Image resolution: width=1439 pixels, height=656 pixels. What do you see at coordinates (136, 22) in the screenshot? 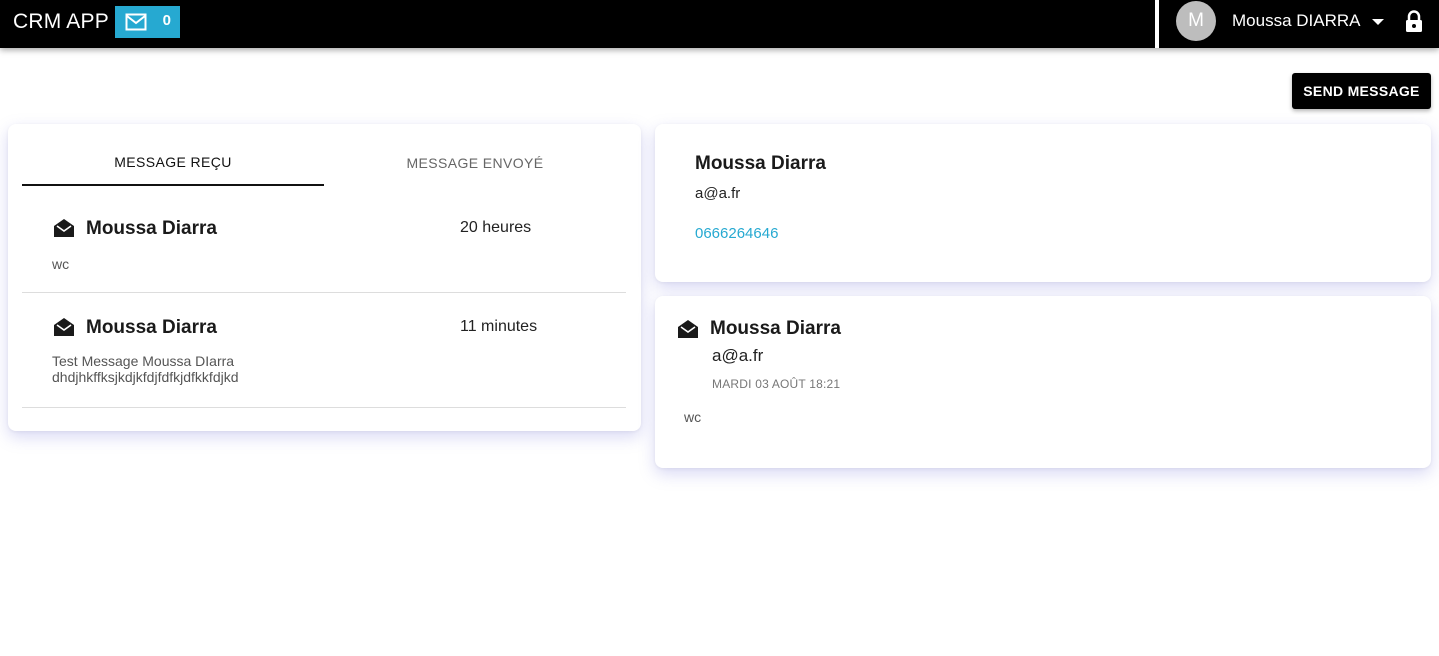
I see `mail-icon` at bounding box center [136, 22].